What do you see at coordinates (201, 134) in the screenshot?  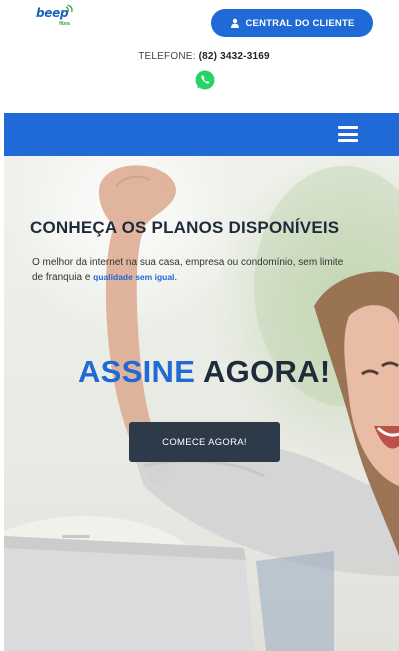 I see `main-navbar` at bounding box center [201, 134].